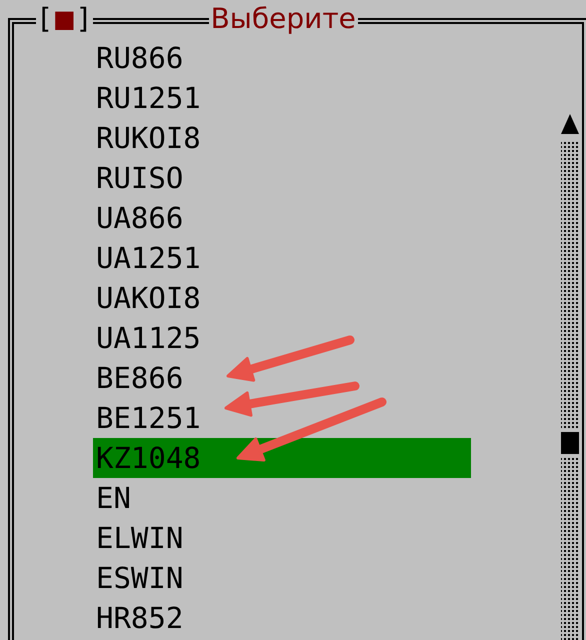 This screenshot has height=640, width=586. Describe the element at coordinates (282, 618) in the screenshot. I see `list-item: HR852` at that location.